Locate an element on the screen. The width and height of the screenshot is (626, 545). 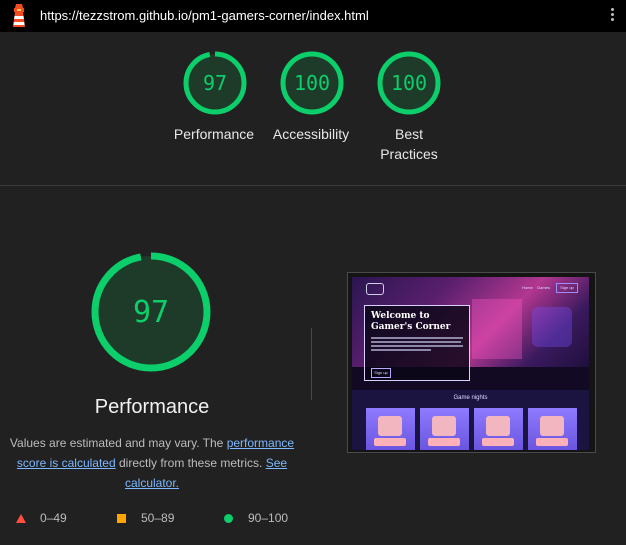
performance-big-gauge: 97 is located at coordinates (151, 312).